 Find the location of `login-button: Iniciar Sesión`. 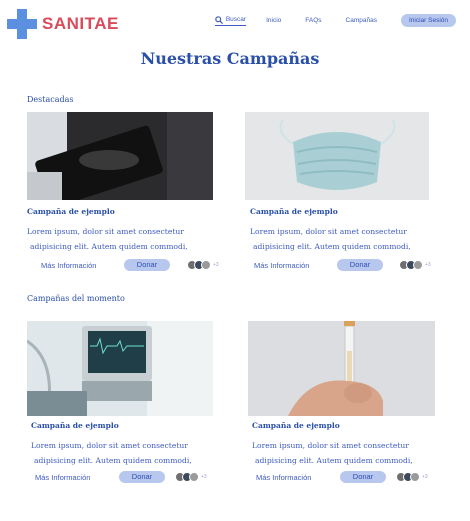

login-button: Iniciar Sesión is located at coordinates (428, 20).